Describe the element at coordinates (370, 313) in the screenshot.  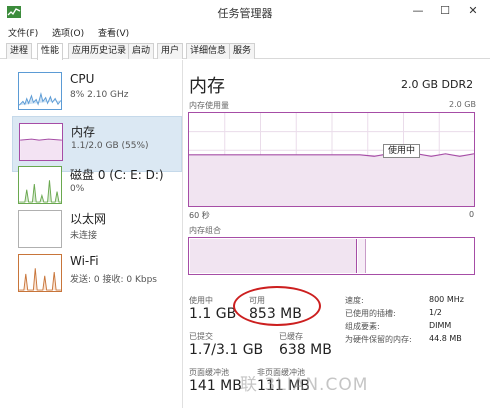
I see `prop-slots-label: 已使用的插槽:` at that location.